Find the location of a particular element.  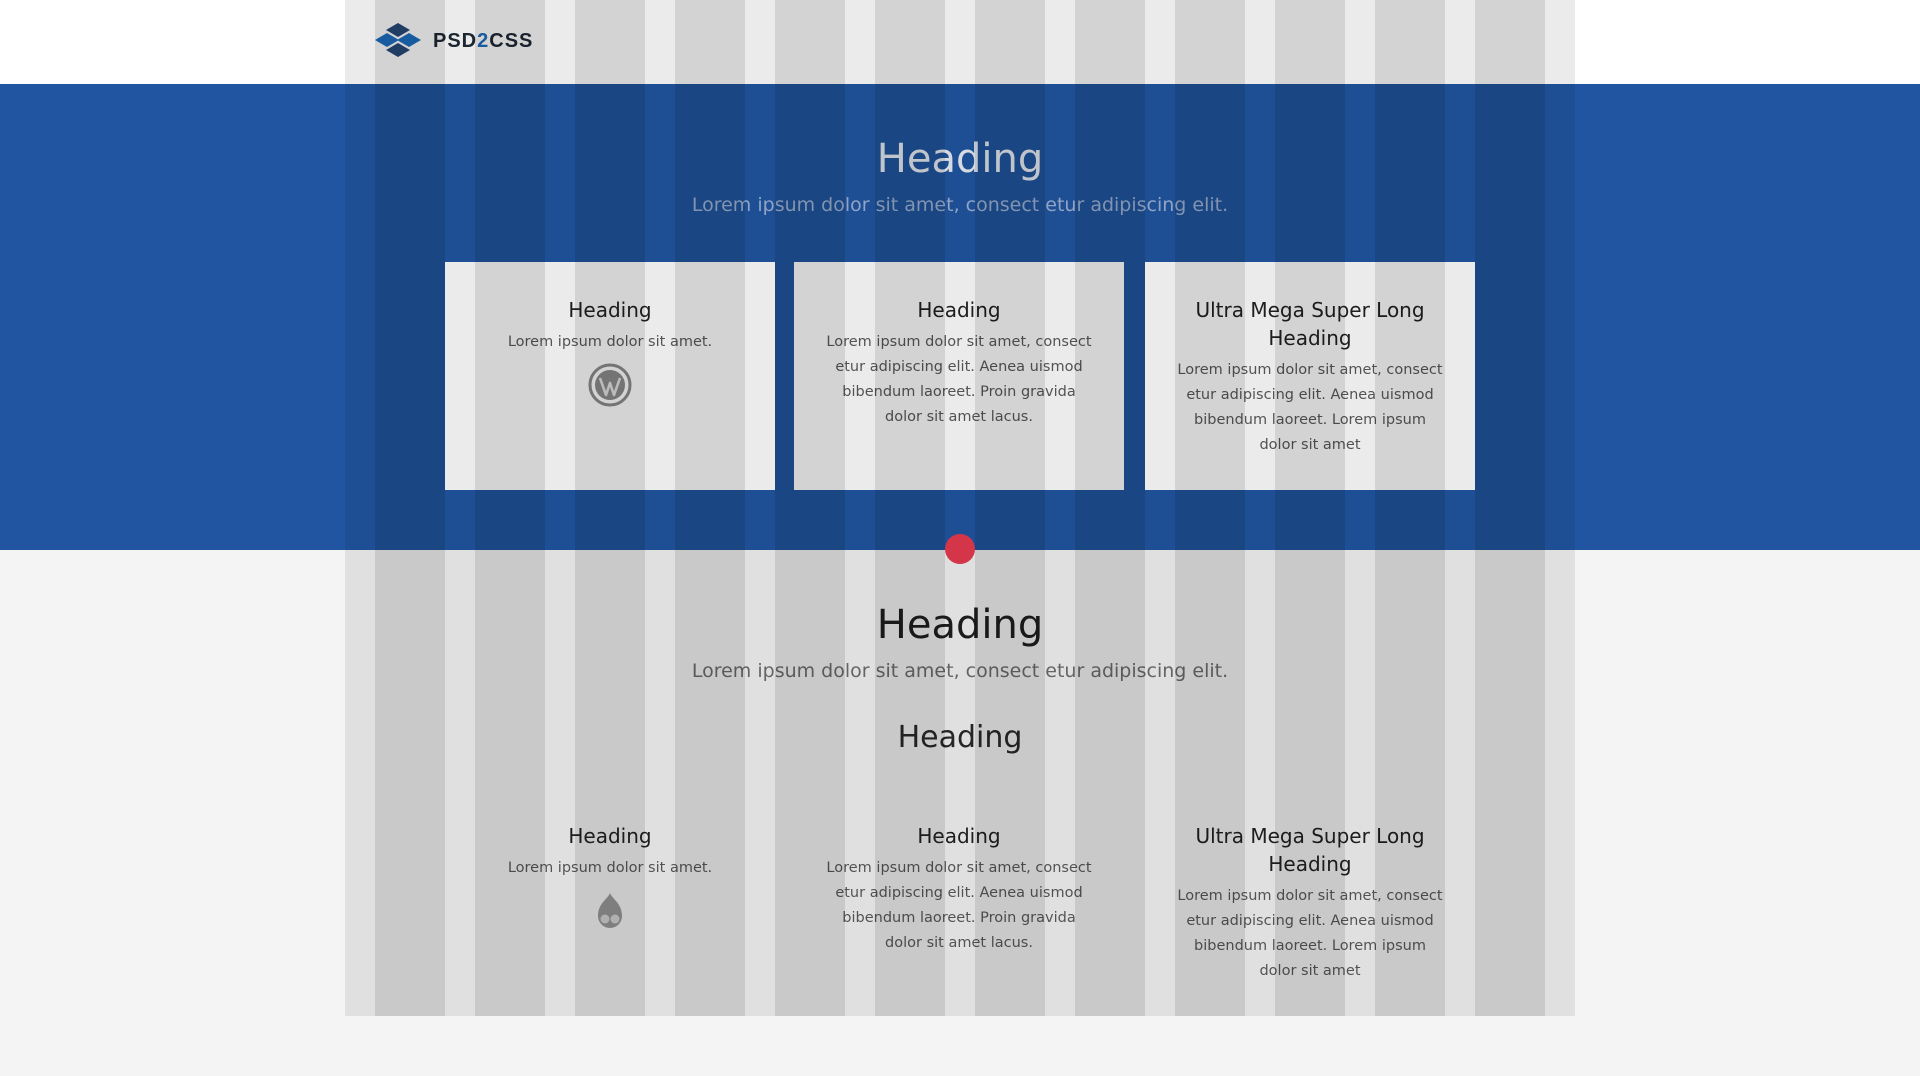

hero-title: Heading is located at coordinates (960, 159).